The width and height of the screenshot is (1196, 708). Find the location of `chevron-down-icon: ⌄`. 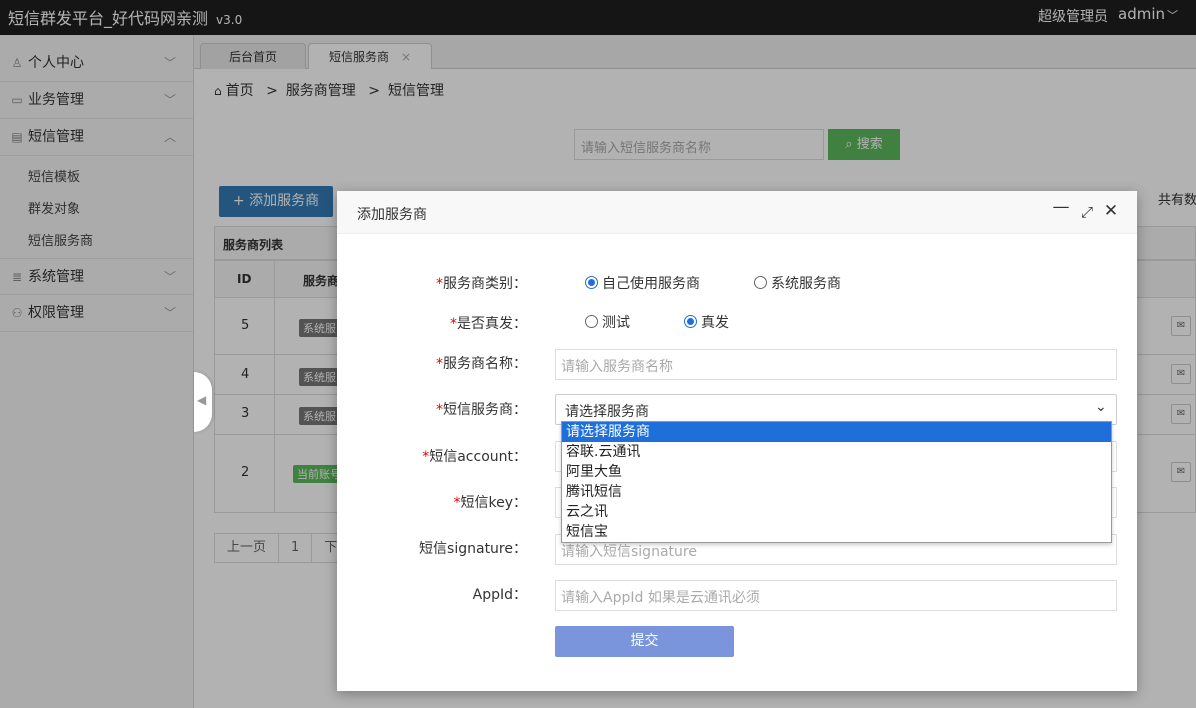

chevron-down-icon: ⌄ is located at coordinates (1101, 407).